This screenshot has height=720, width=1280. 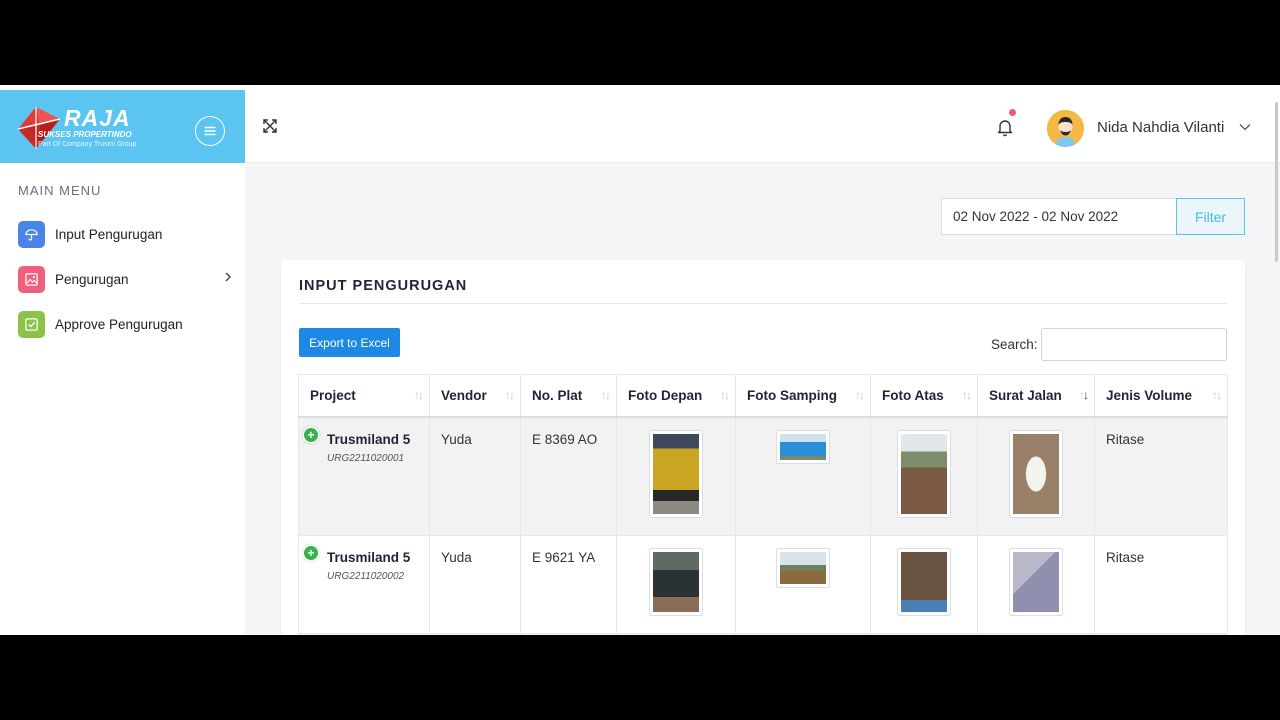 What do you see at coordinates (109, 234) in the screenshot?
I see `sidebar-item-label: Input Pengurugan` at bounding box center [109, 234].